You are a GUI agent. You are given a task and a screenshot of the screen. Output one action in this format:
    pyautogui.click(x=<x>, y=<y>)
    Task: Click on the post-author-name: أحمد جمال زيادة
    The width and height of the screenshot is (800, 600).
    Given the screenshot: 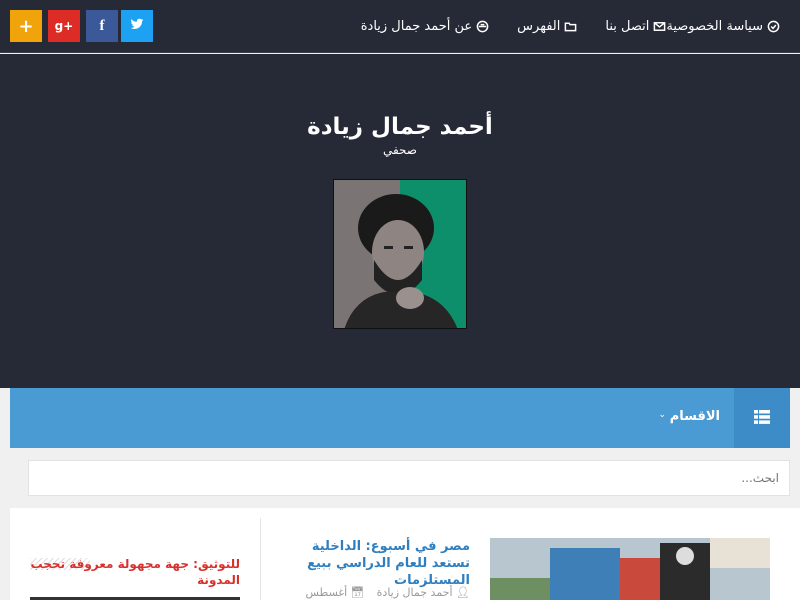 What is the action you would take?
    pyautogui.click(x=414, y=592)
    